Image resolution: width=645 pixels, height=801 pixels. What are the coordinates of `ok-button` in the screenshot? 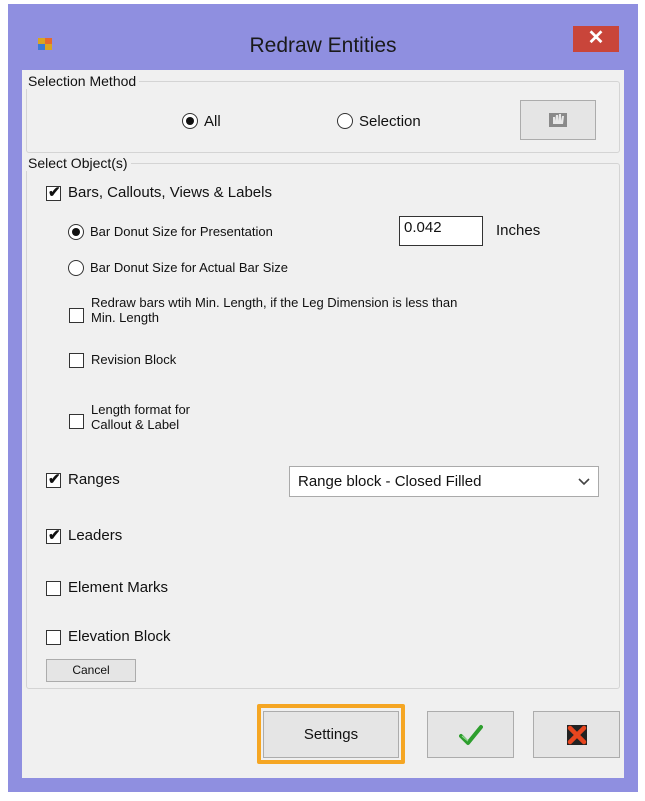 It's located at (470, 734).